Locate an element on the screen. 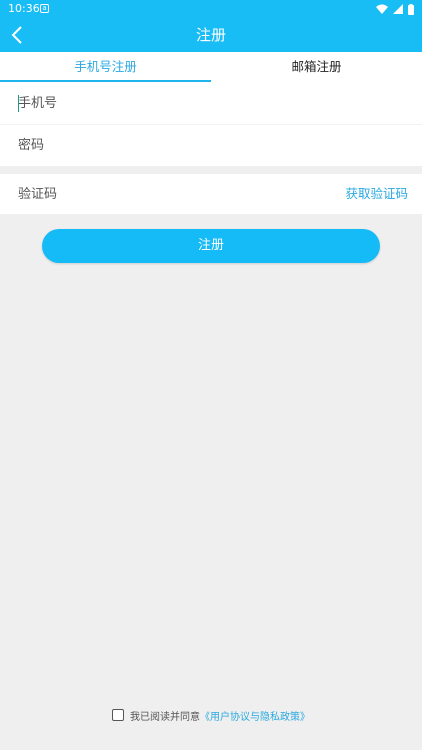 The image size is (422, 750). agreement-row: 我已阅读并同意 《用户协议与隐私政策》 is located at coordinates (211, 715).